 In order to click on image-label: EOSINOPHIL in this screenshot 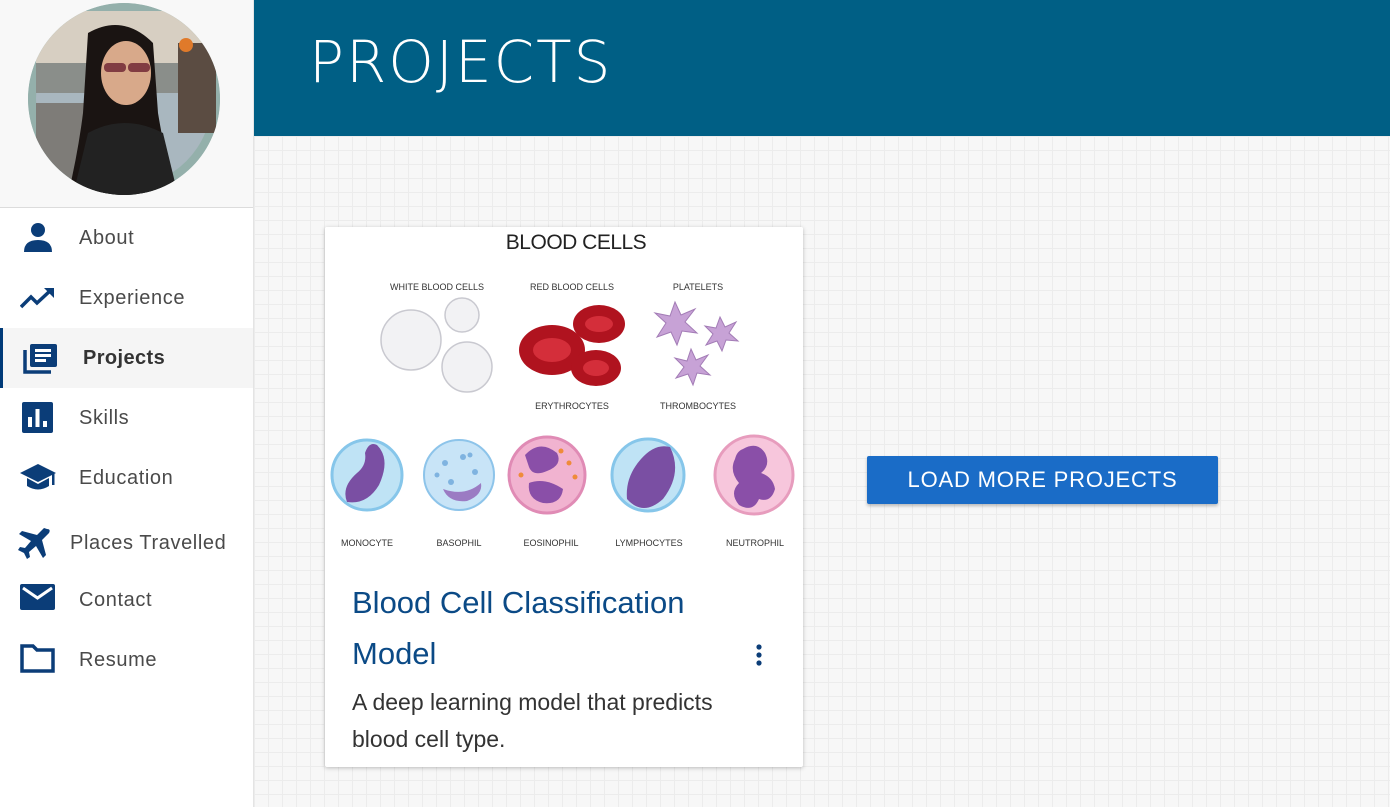, I will do `click(550, 543)`.